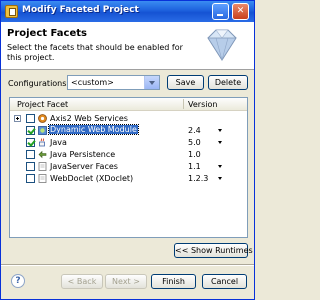  What do you see at coordinates (127, 265) in the screenshot?
I see `footer-divider` at bounding box center [127, 265].